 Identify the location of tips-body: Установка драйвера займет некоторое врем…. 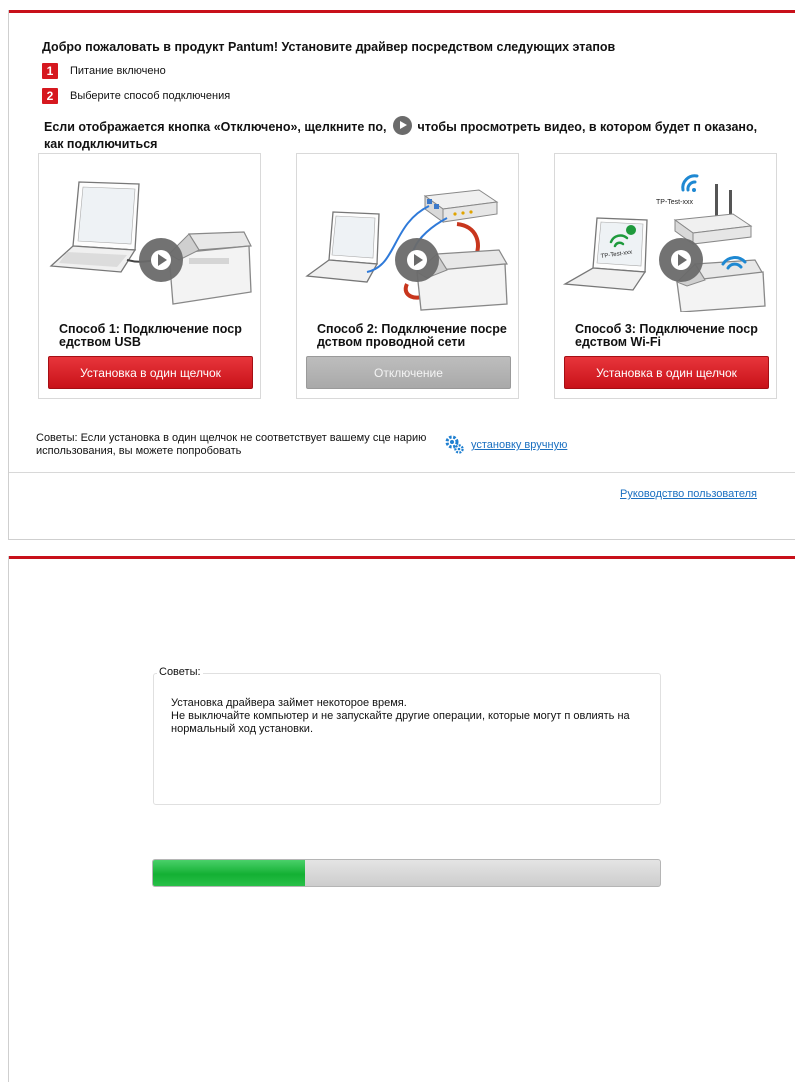
(411, 716).